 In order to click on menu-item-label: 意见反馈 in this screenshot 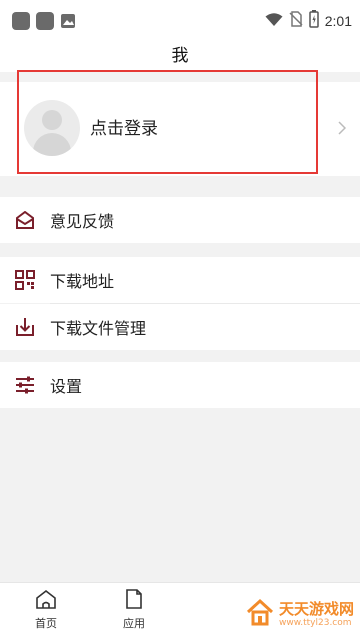, I will do `click(82, 221)`.